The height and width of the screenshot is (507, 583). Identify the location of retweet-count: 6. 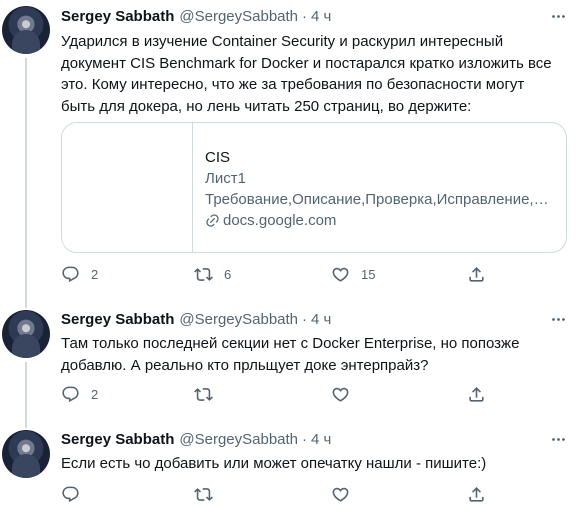
(228, 274).